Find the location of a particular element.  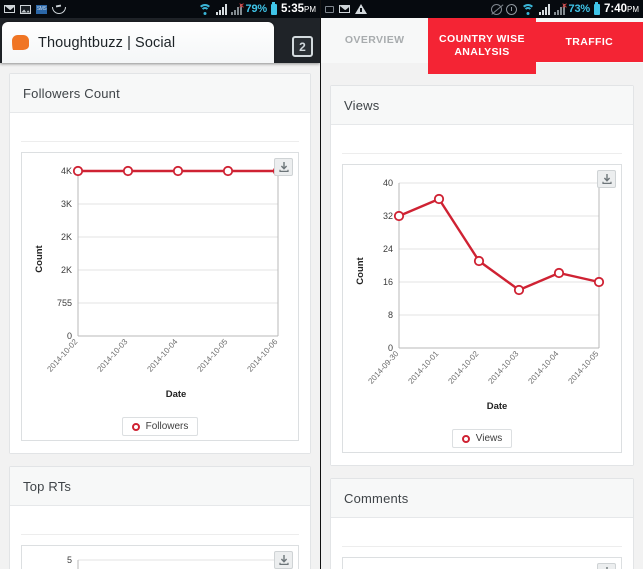

clock-ampm: PM is located at coordinates (633, 9).